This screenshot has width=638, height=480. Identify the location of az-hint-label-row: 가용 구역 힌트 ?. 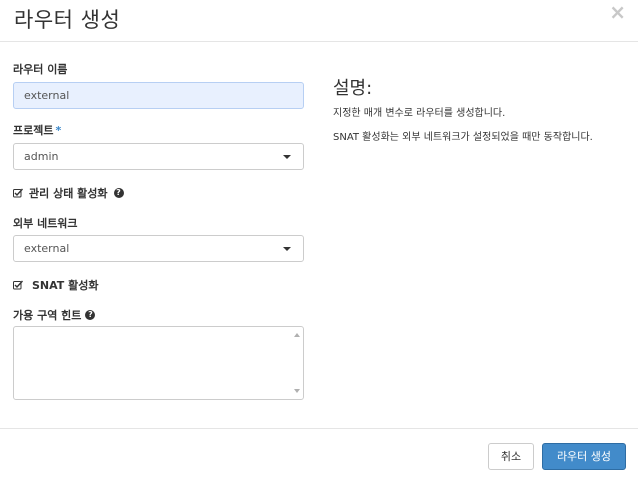
(54, 315).